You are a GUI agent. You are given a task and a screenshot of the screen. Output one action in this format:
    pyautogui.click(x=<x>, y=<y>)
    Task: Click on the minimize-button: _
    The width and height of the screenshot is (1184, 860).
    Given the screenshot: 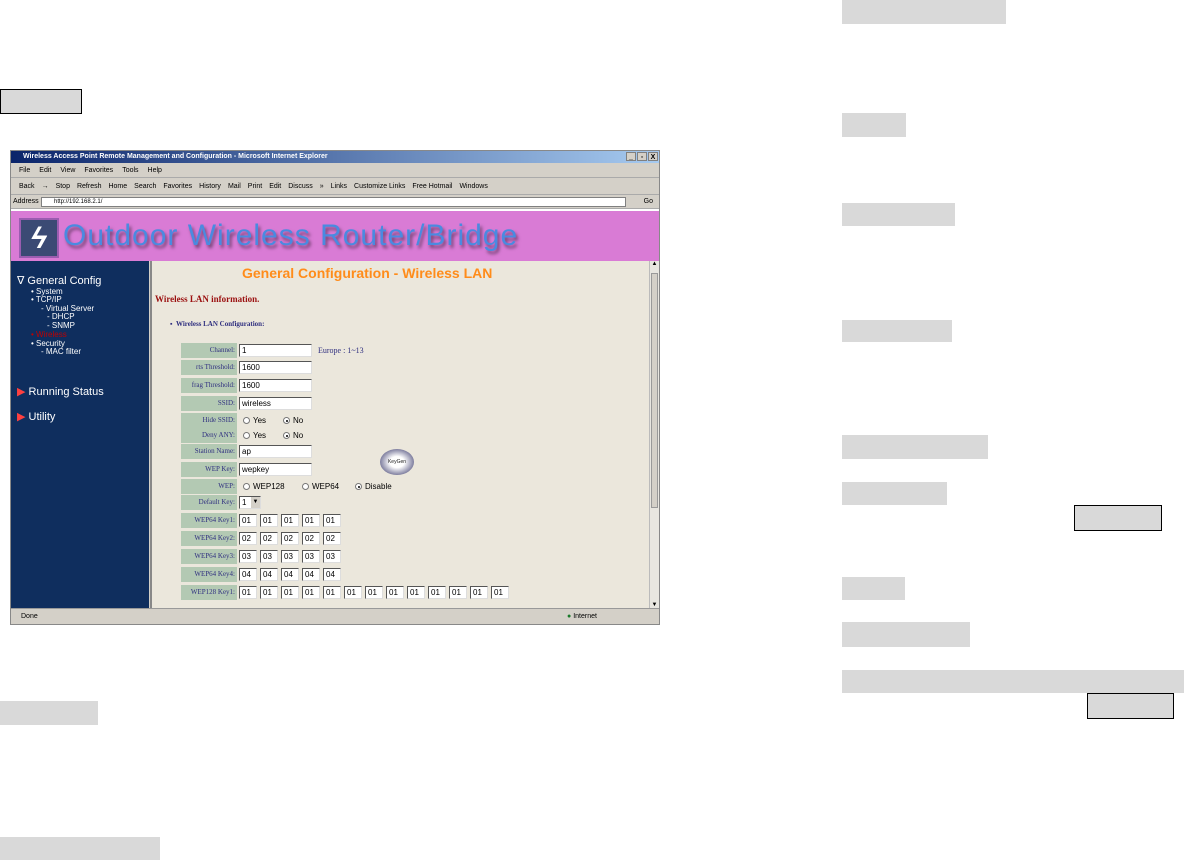 What is the action you would take?
    pyautogui.click(x=631, y=156)
    